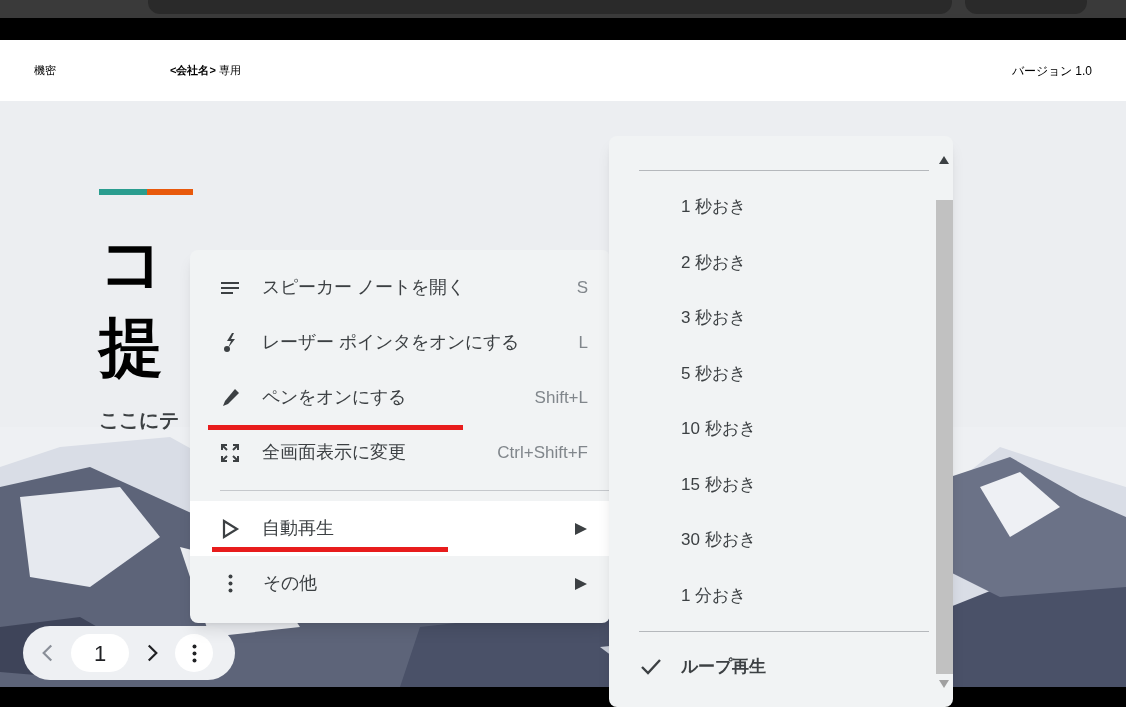  Describe the element at coordinates (400, 528) in the screenshot. I see `menu-item: 自動再生` at that location.